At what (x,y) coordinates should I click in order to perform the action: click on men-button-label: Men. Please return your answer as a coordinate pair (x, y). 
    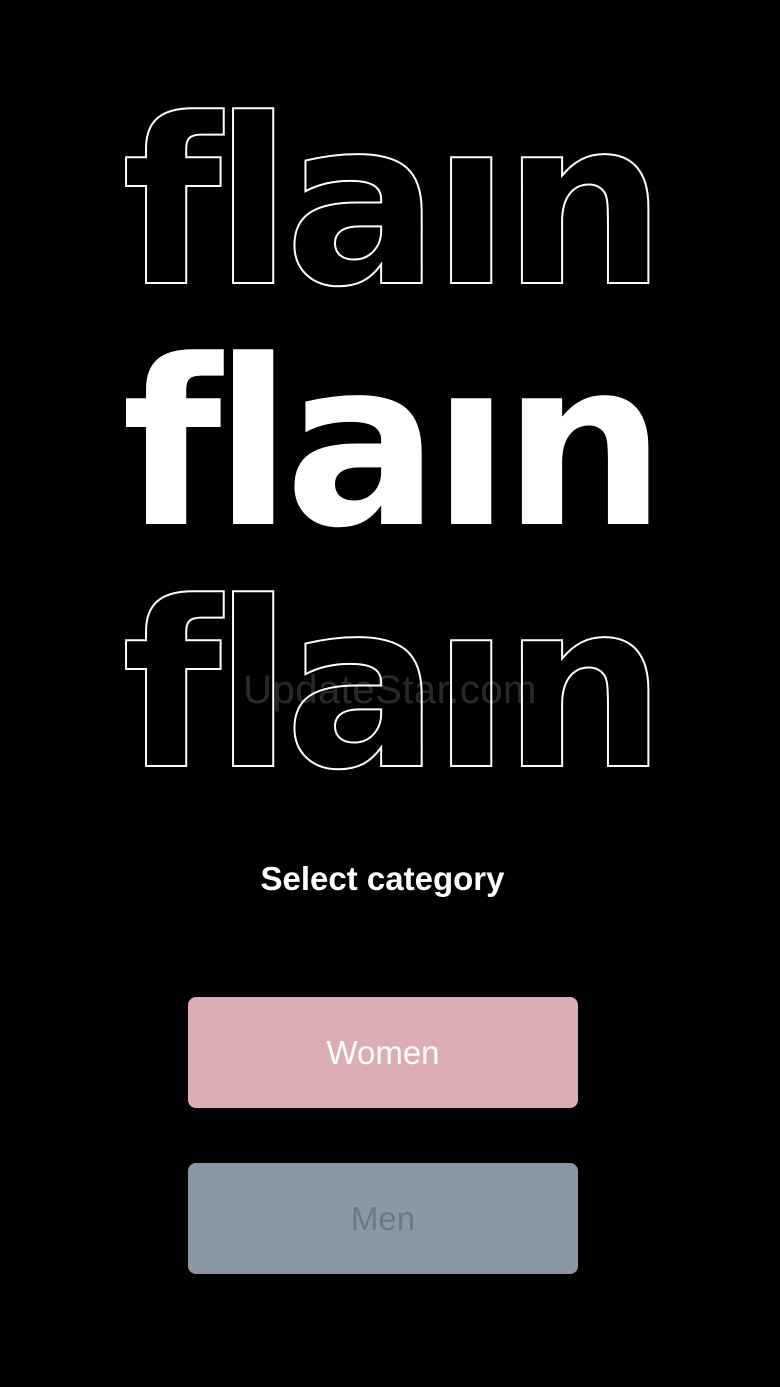
    Looking at the image, I should click on (383, 1218).